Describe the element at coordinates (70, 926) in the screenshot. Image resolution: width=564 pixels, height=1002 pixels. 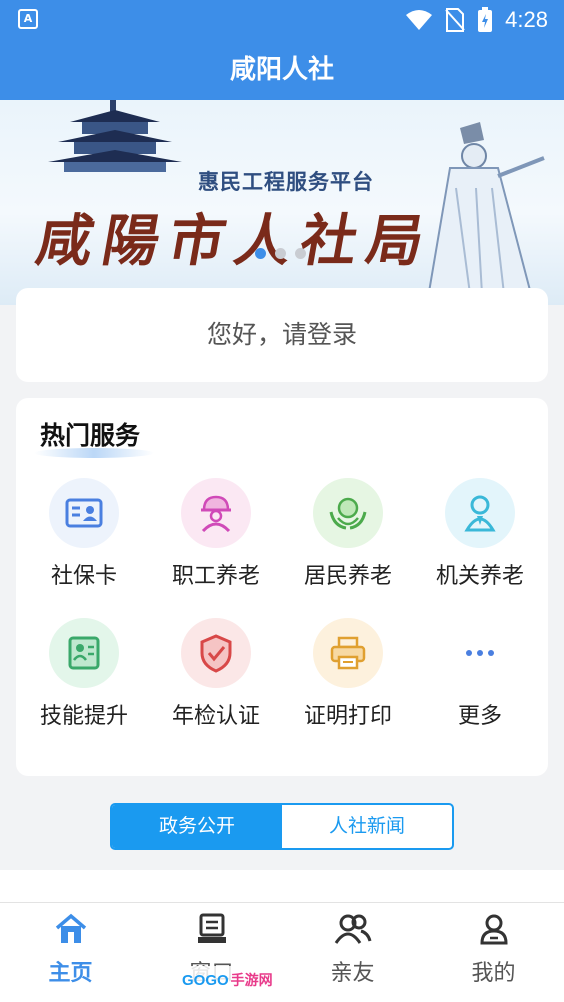
I see `home-icon` at that location.